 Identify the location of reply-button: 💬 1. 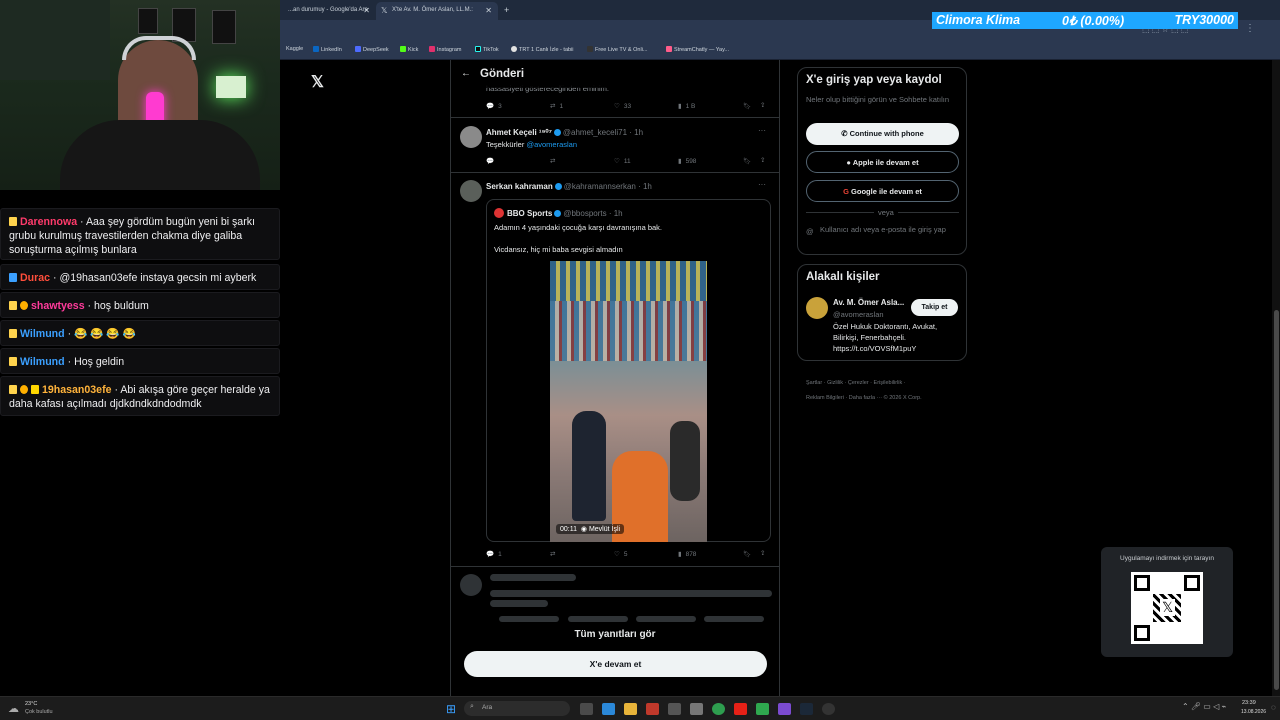
(494, 554).